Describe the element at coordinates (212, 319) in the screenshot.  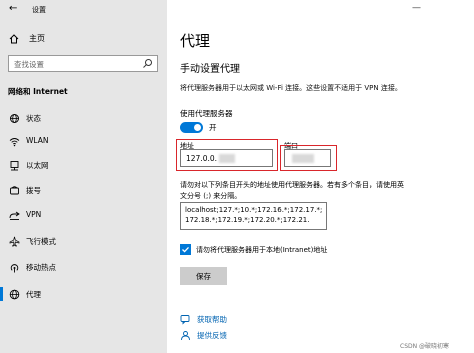
I see `get-help-label: 获取帮助` at that location.